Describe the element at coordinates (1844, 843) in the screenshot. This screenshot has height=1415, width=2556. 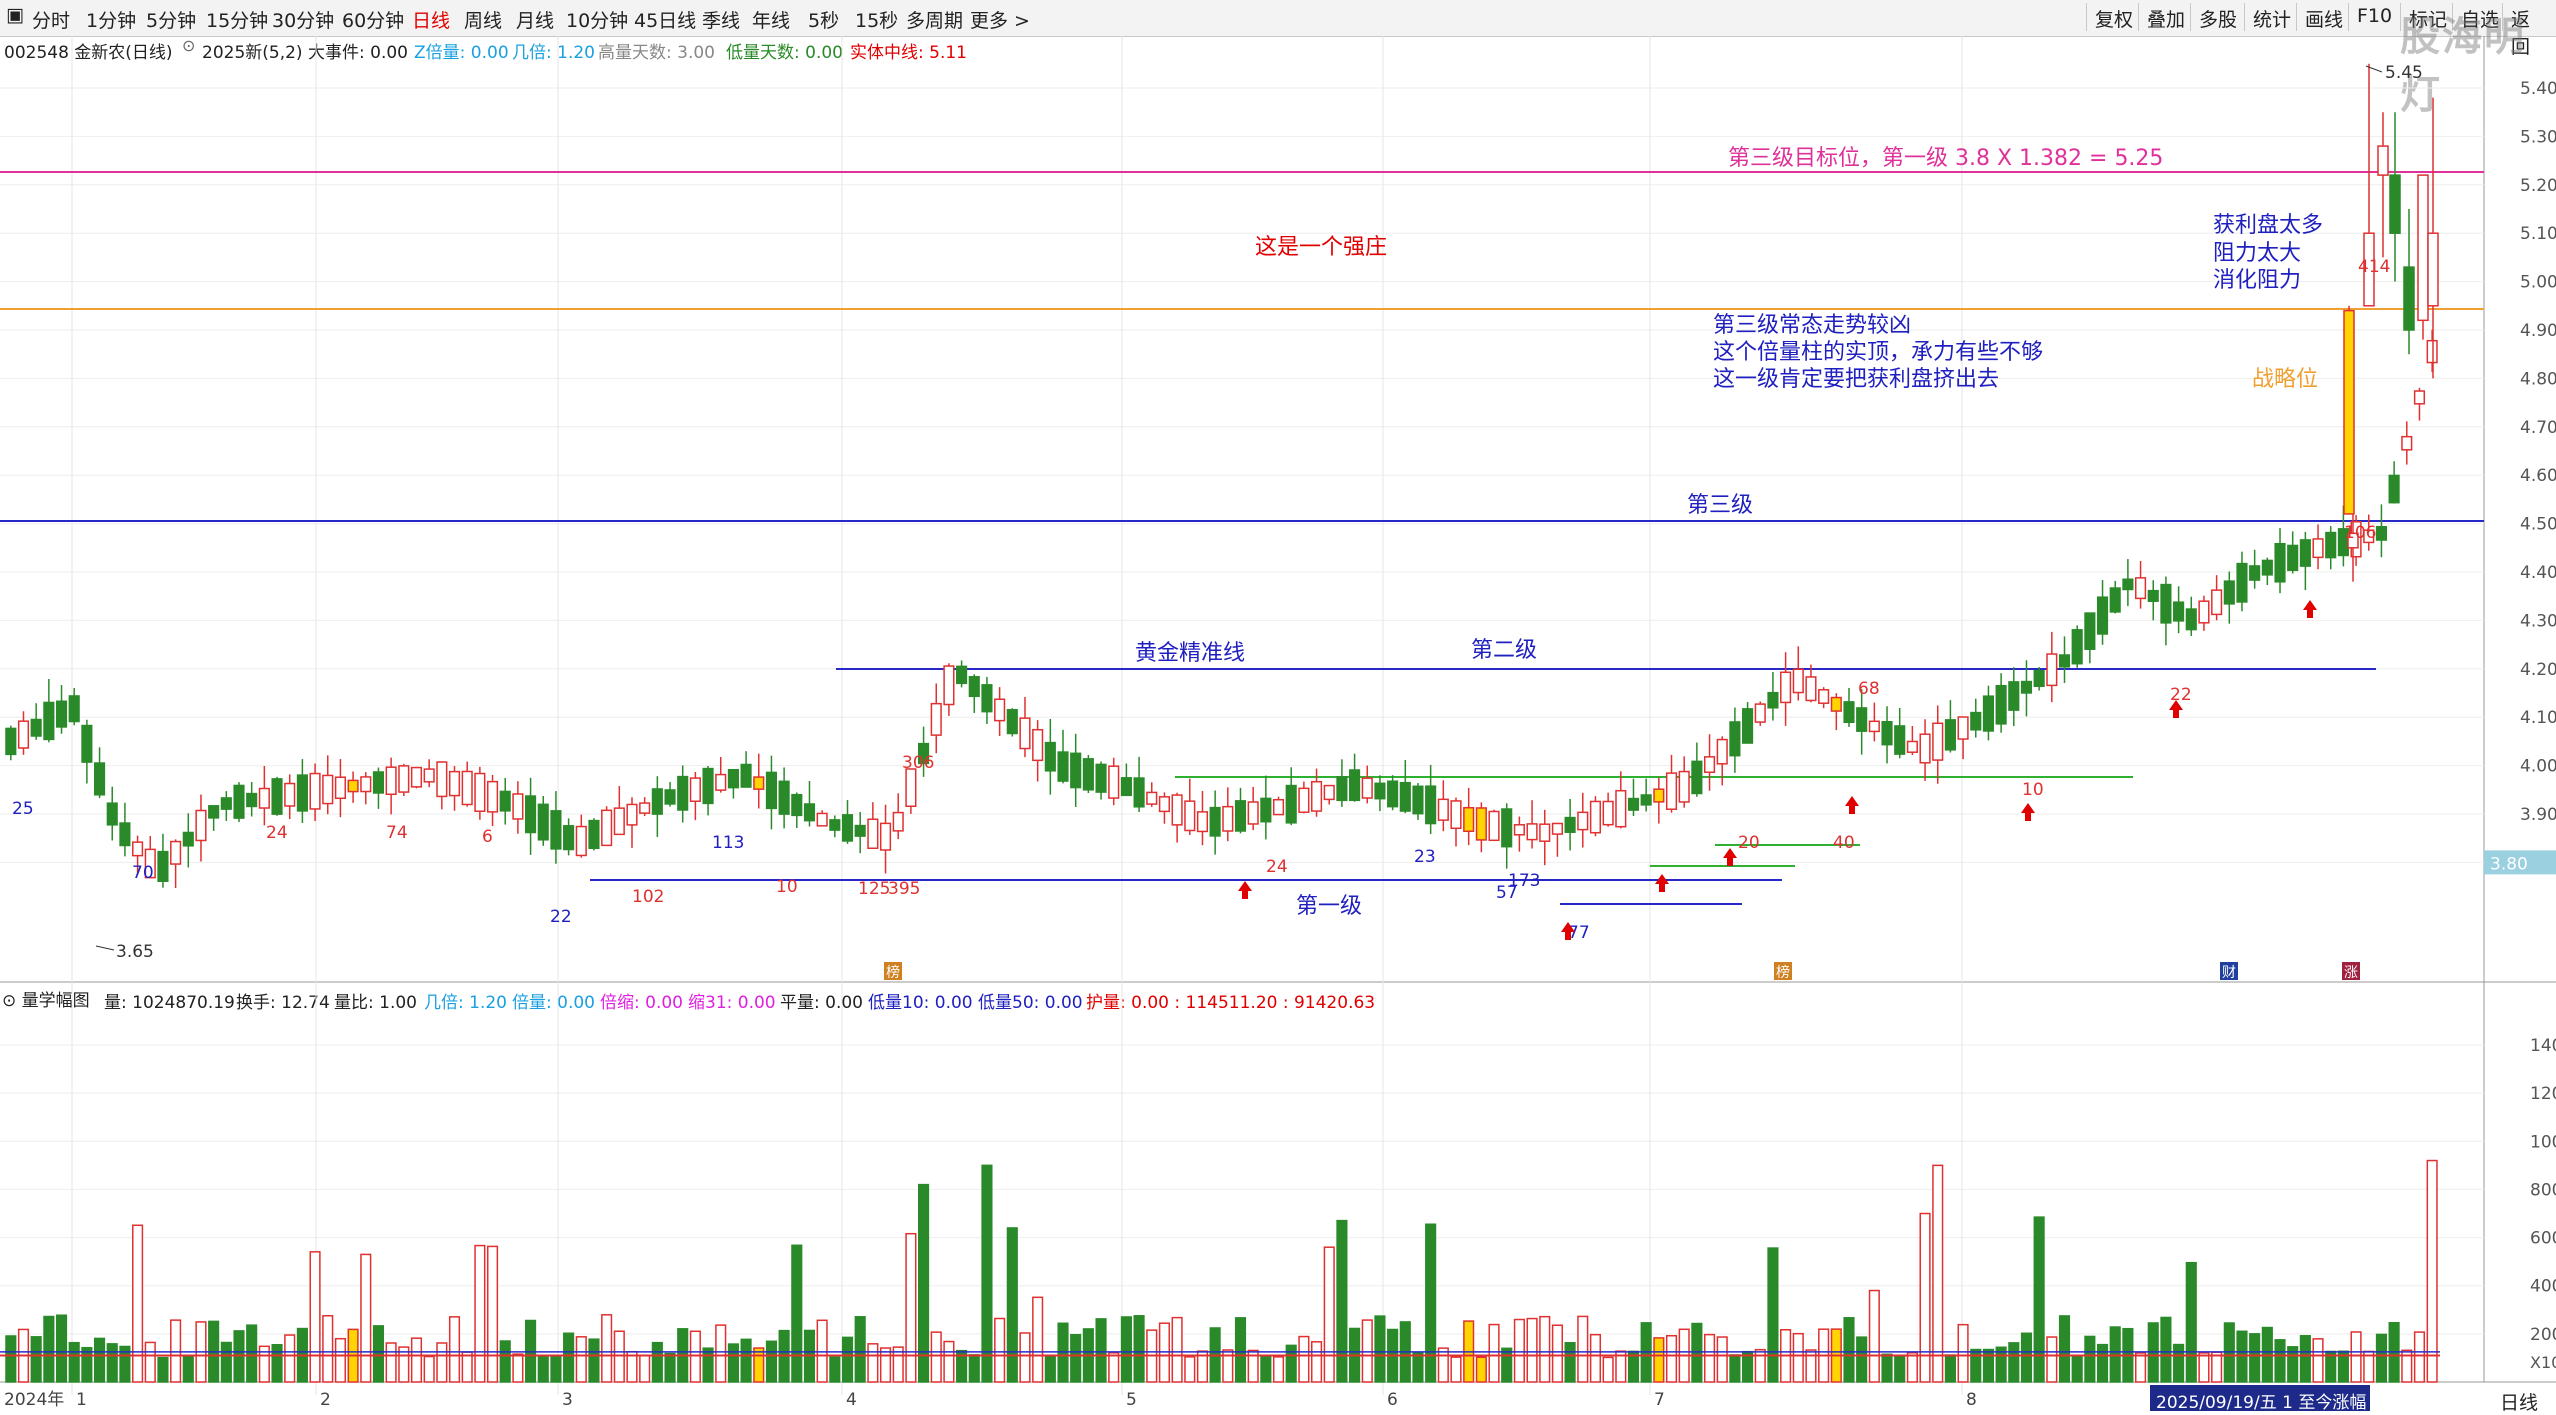
I see `bar-label: 40` at that location.